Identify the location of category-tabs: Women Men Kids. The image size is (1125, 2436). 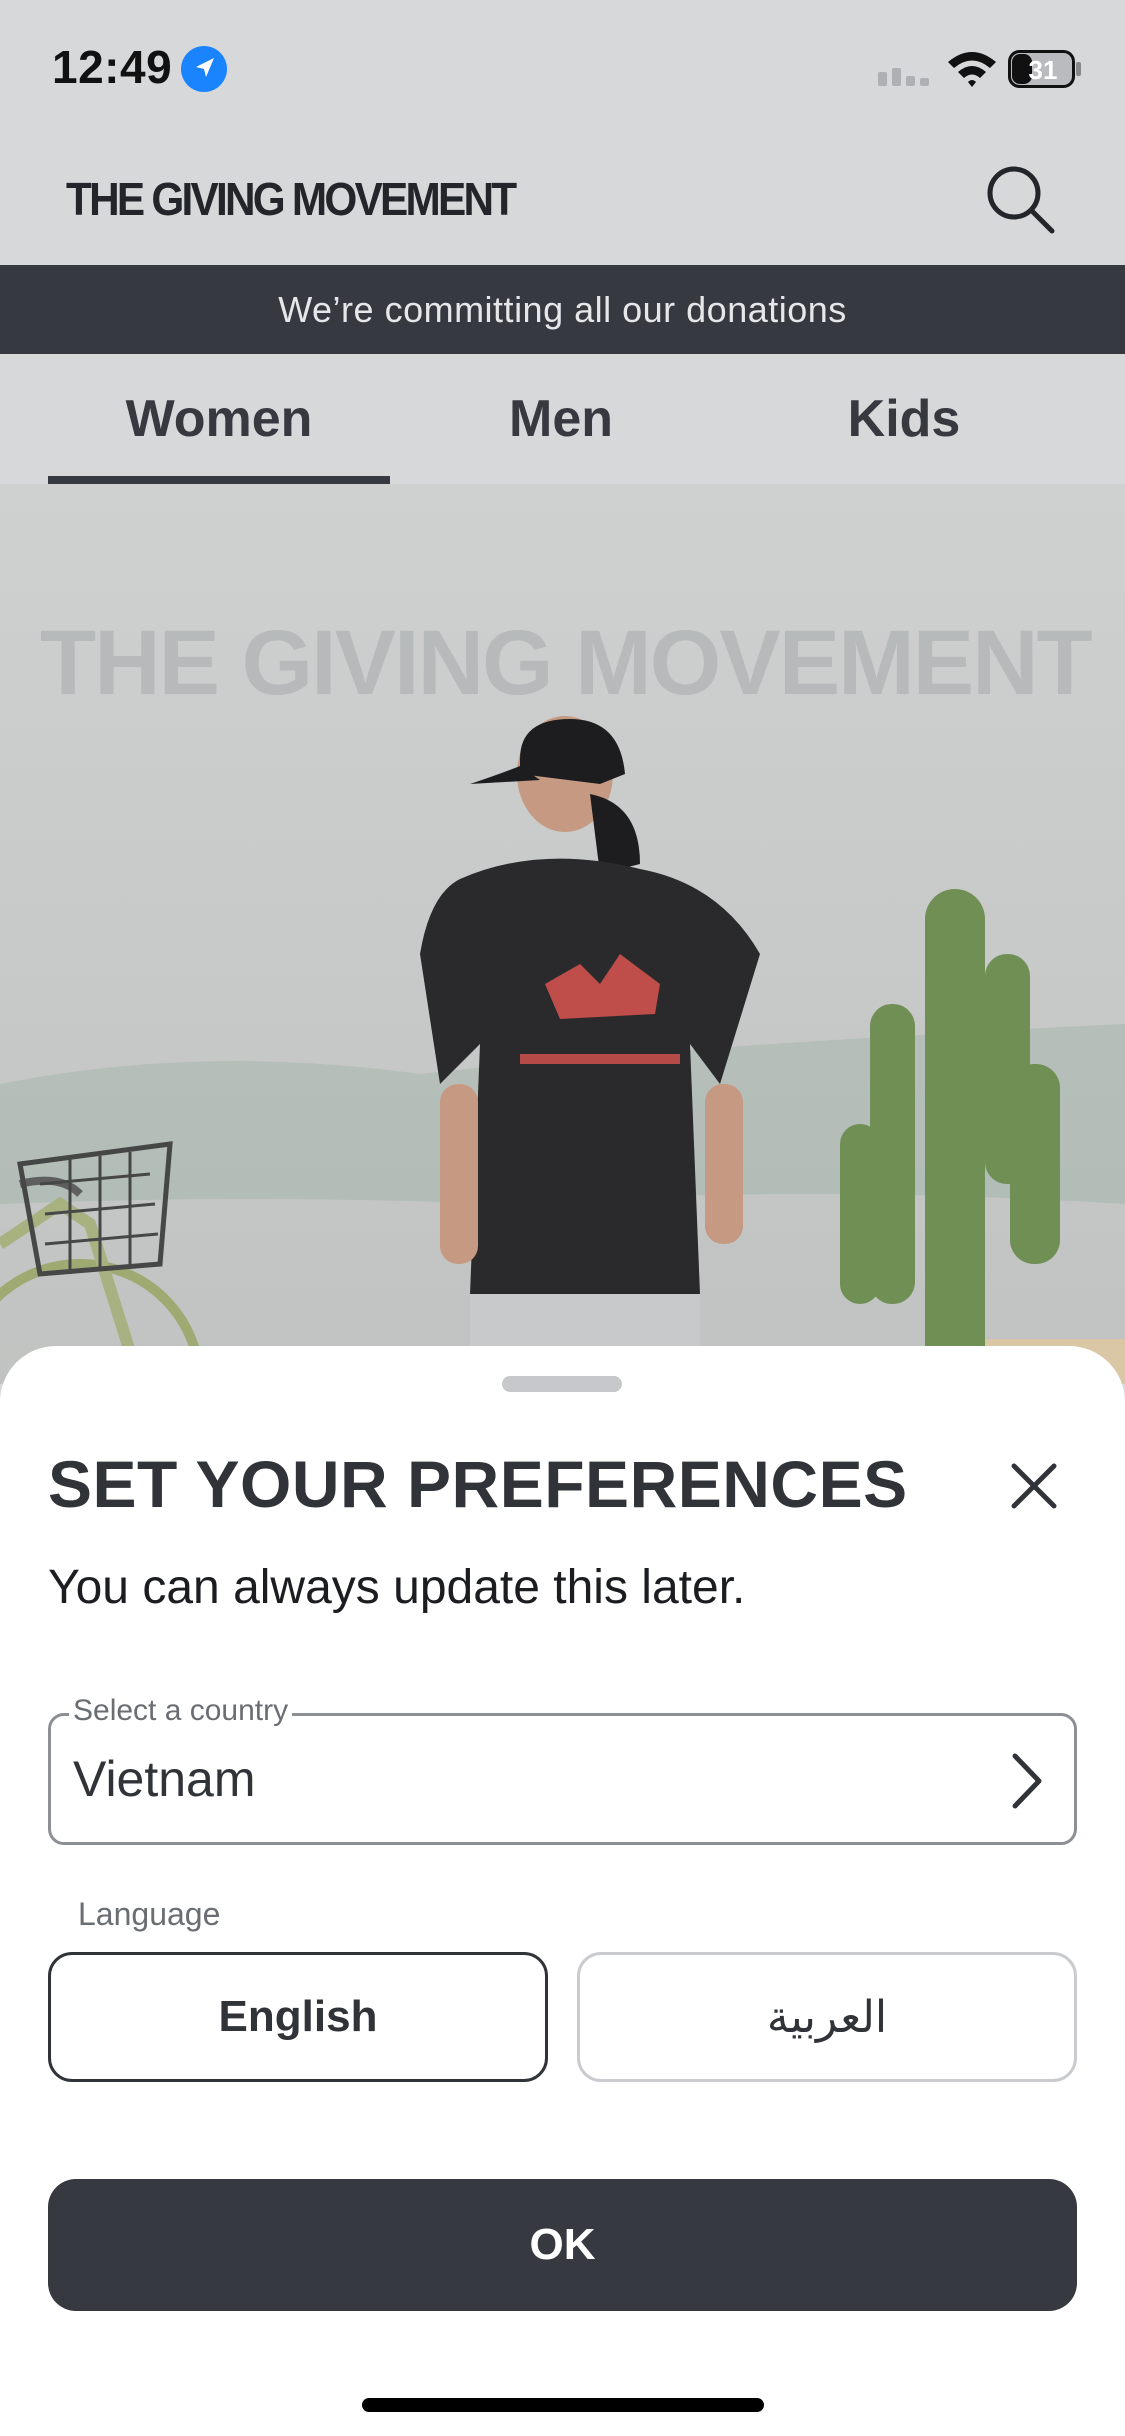
(562, 419).